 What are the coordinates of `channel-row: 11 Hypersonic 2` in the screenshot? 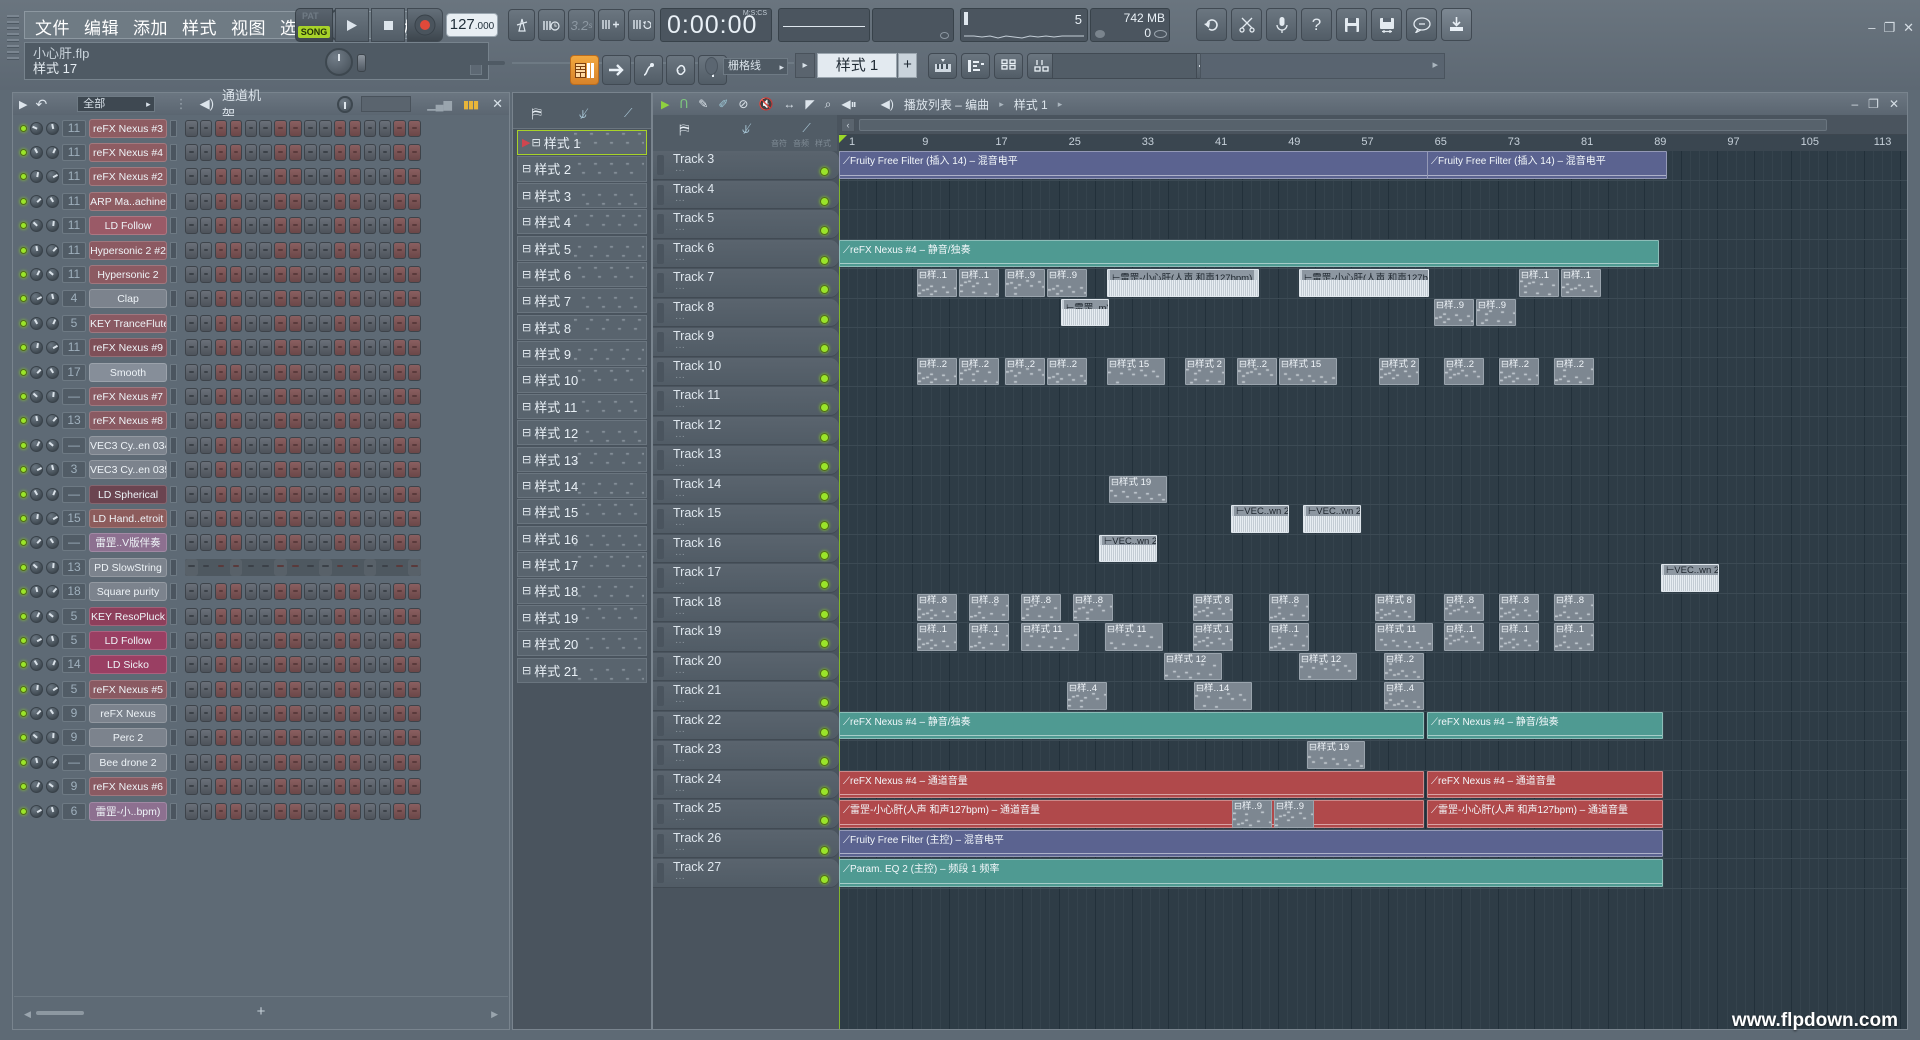 It's located at (261, 274).